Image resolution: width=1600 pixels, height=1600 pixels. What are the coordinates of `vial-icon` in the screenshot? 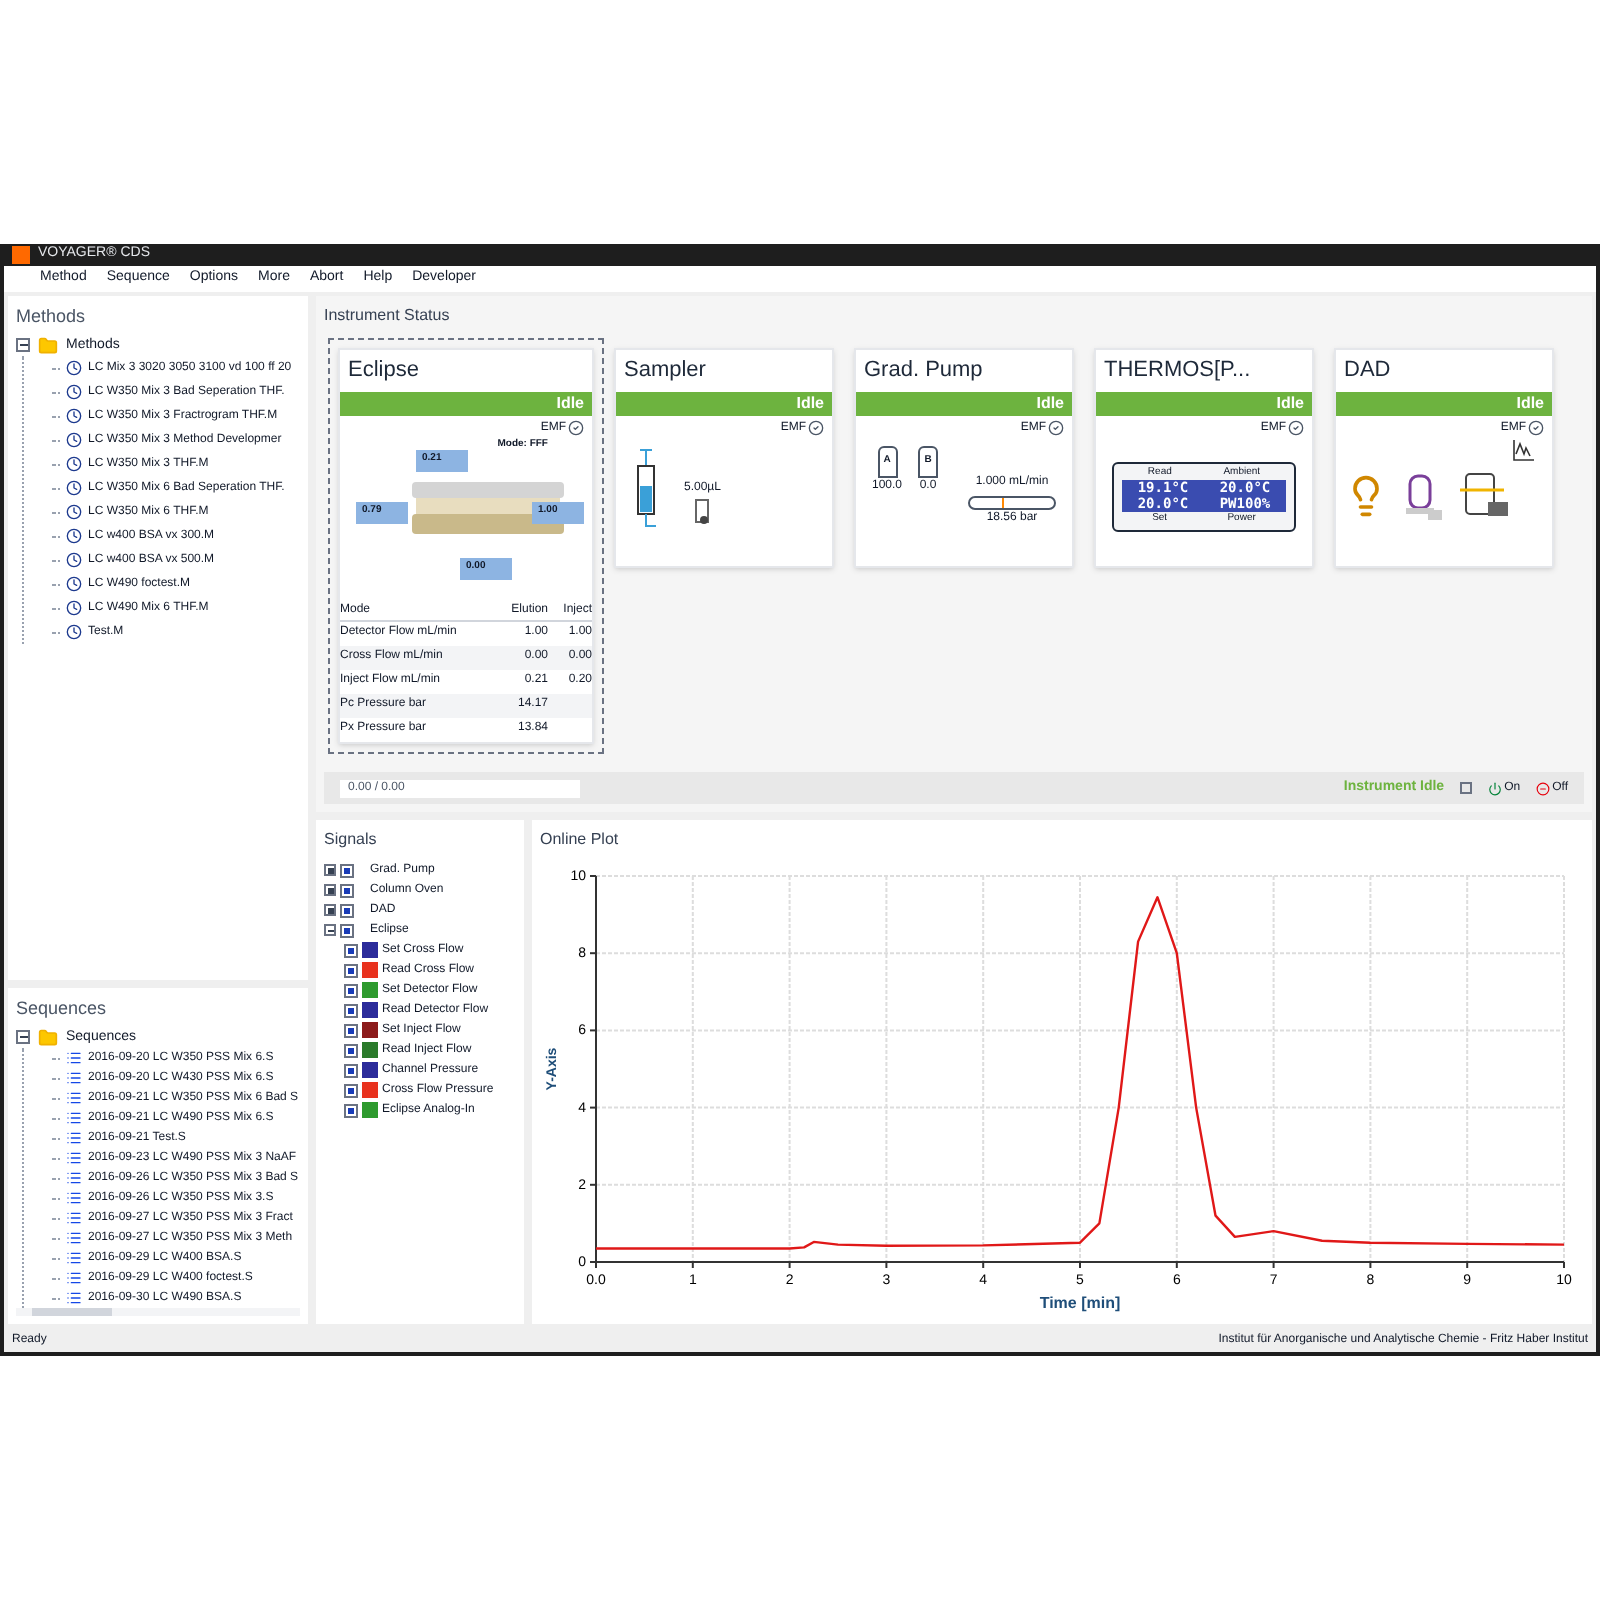 It's located at (702, 511).